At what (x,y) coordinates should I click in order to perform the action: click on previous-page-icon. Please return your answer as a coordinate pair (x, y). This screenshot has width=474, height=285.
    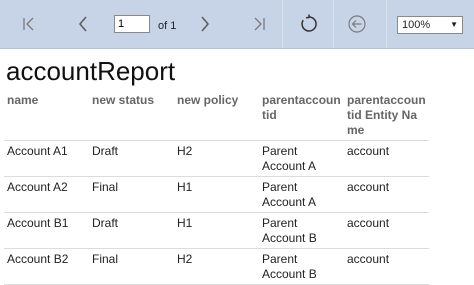
    Looking at the image, I should click on (83, 24).